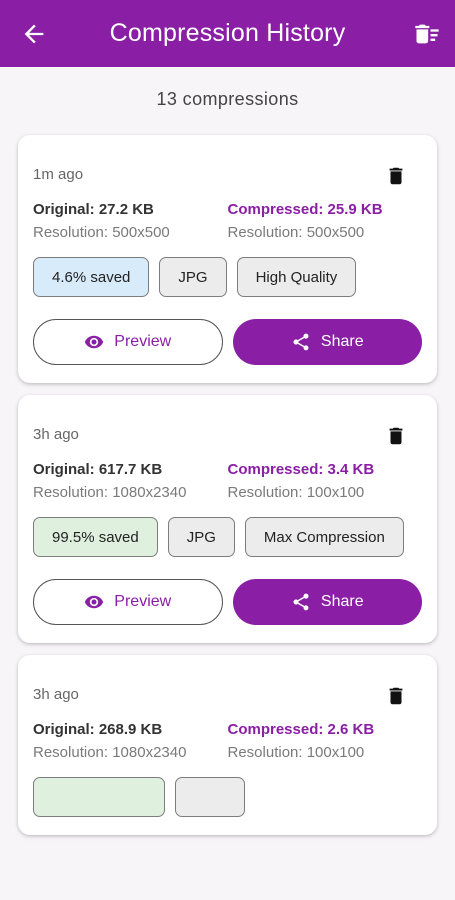 The height and width of the screenshot is (900, 455). What do you see at coordinates (227, 99) in the screenshot?
I see `compressions-count: 13 compressions` at bounding box center [227, 99].